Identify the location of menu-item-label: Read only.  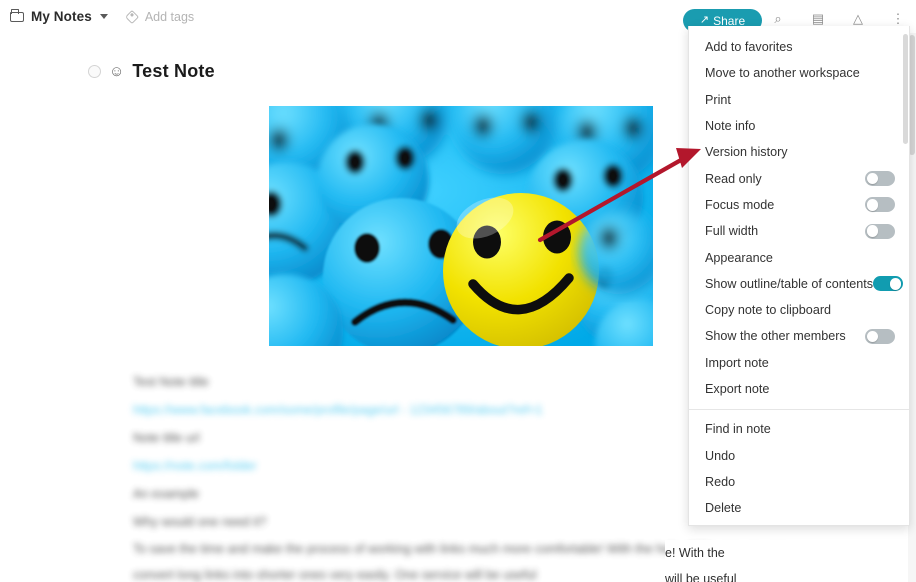
(733, 178).